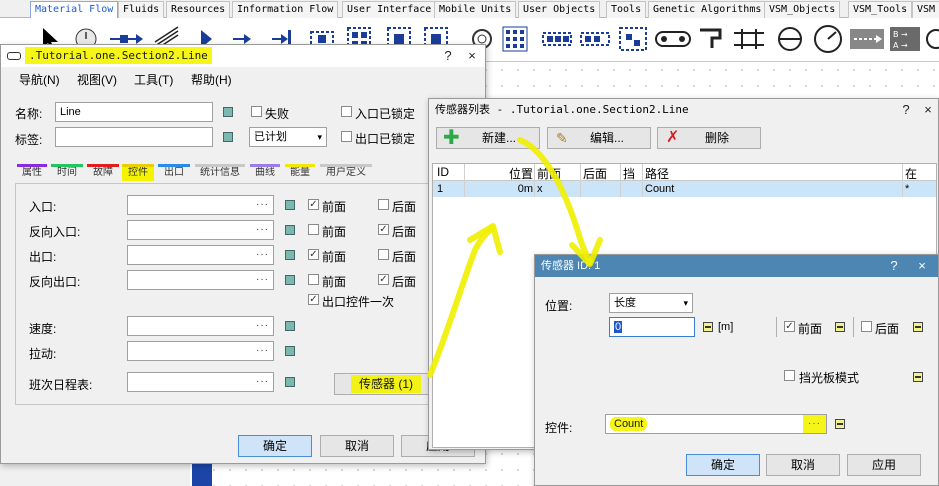  I want to click on sensor-apply-button: 应用, so click(884, 465).